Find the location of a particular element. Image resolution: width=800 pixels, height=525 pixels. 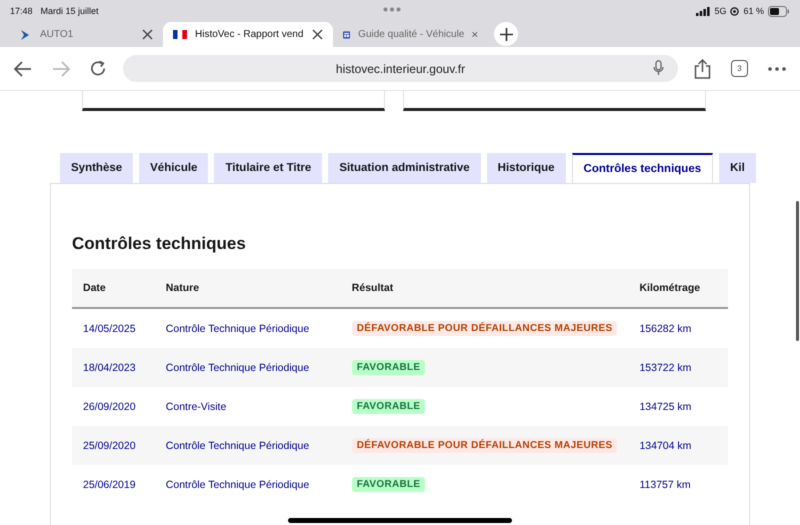

plus-icon is located at coordinates (506, 34).